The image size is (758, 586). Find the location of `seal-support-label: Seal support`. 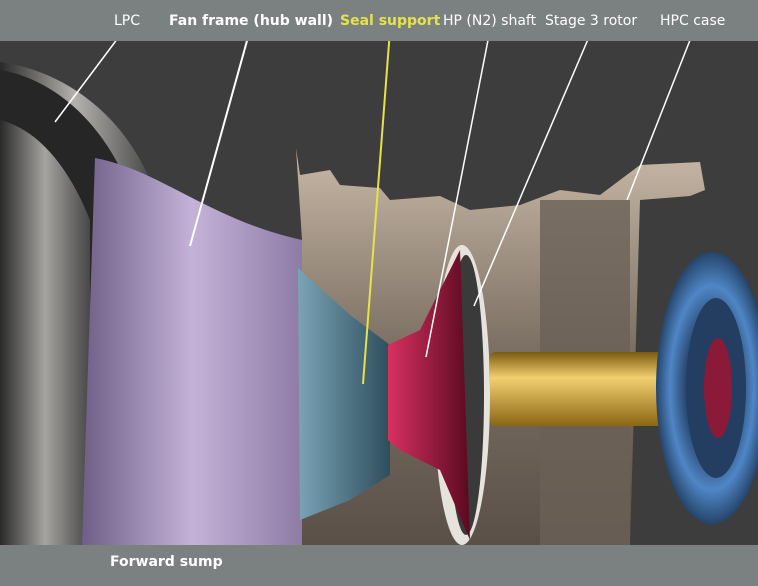

seal-support-label: Seal support is located at coordinates (390, 21).